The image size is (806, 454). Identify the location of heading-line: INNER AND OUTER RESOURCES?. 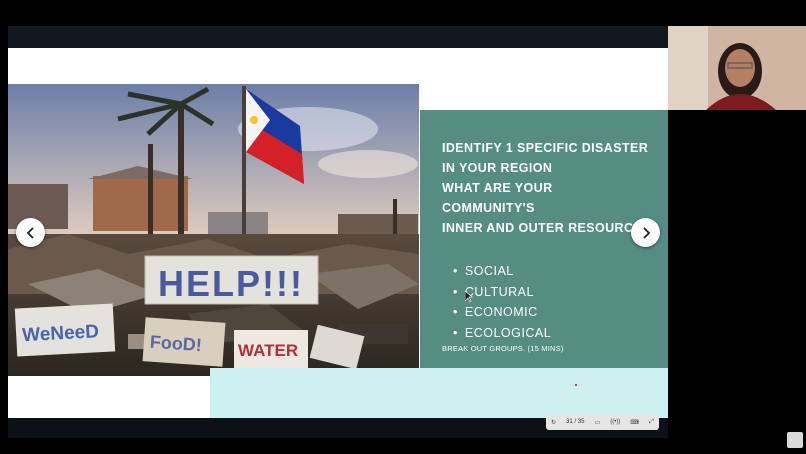
(550, 228).